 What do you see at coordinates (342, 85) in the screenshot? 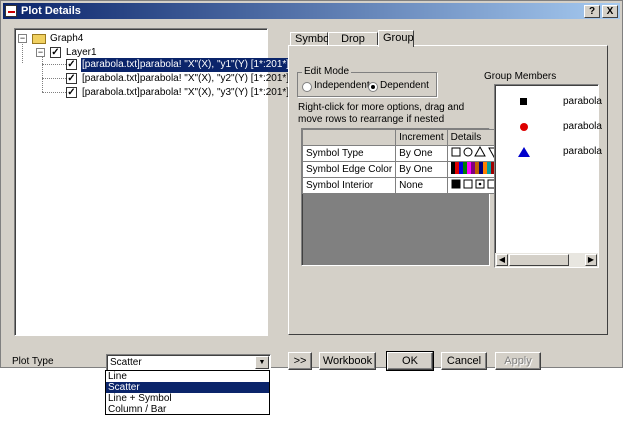
I see `independent-label: Independent` at bounding box center [342, 85].